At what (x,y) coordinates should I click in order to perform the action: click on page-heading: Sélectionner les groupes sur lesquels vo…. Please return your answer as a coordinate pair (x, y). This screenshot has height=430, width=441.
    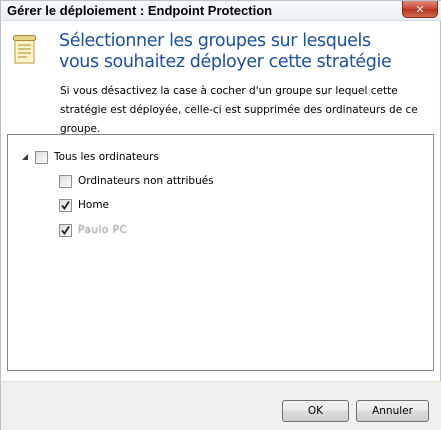
    Looking at the image, I should click on (246, 52).